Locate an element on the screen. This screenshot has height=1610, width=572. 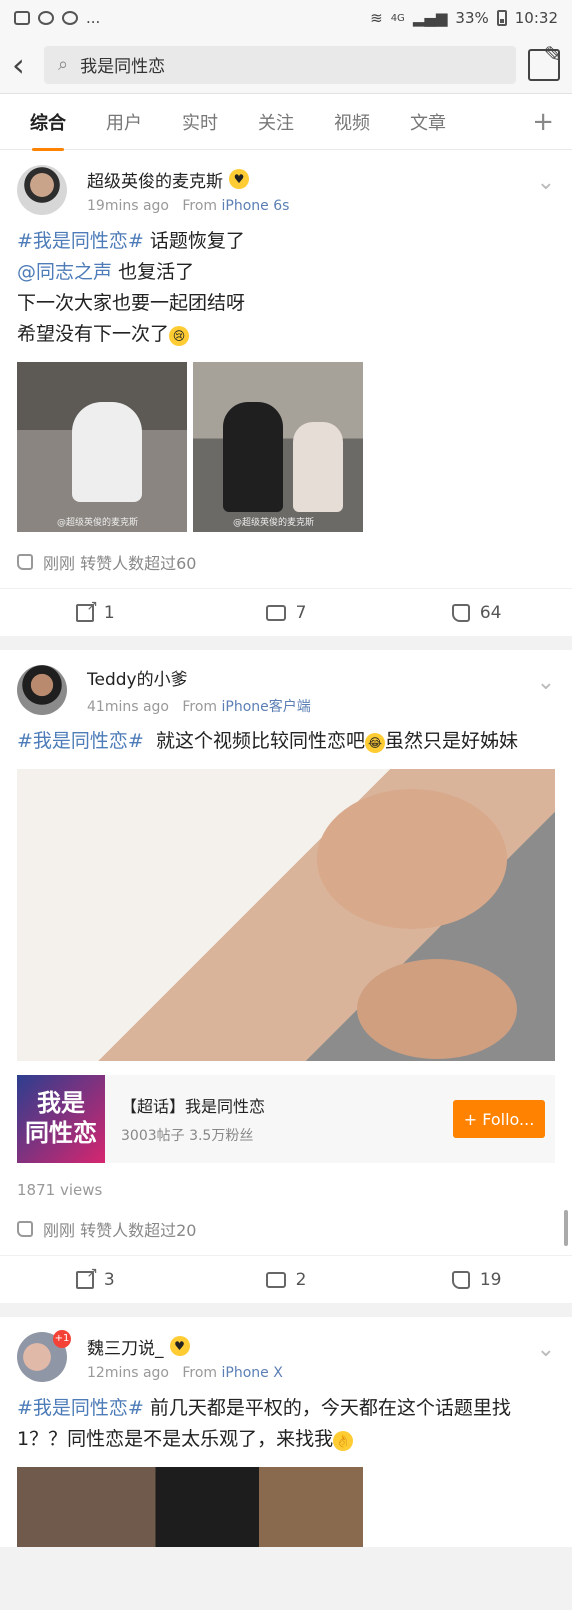
post-time: 19mins ago is located at coordinates (128, 205).